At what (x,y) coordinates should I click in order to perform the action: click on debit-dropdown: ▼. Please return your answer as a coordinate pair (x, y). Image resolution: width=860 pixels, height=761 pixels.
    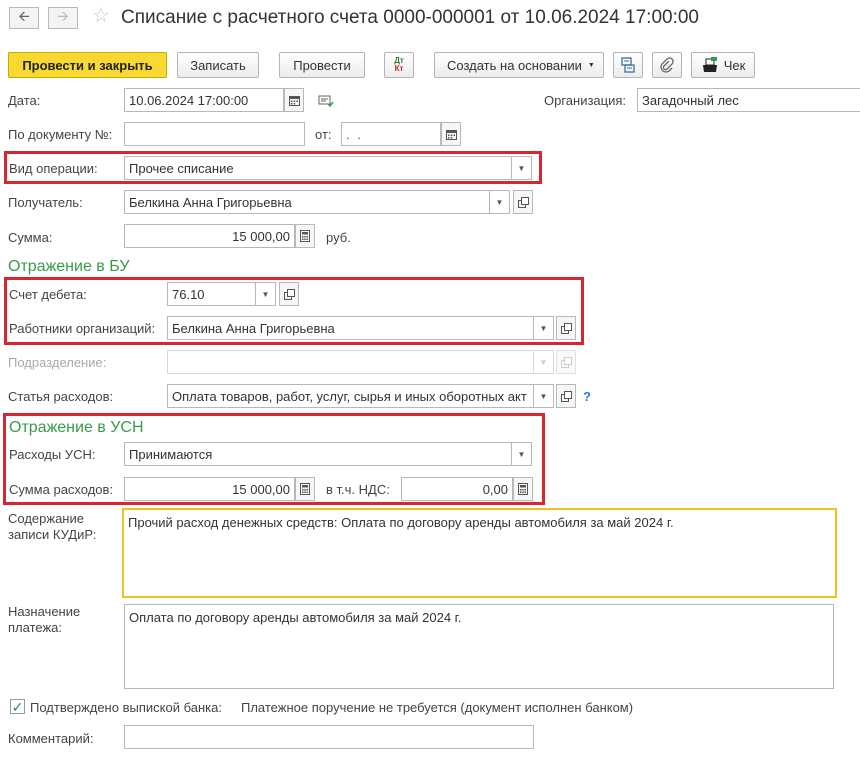
    Looking at the image, I should click on (266, 294).